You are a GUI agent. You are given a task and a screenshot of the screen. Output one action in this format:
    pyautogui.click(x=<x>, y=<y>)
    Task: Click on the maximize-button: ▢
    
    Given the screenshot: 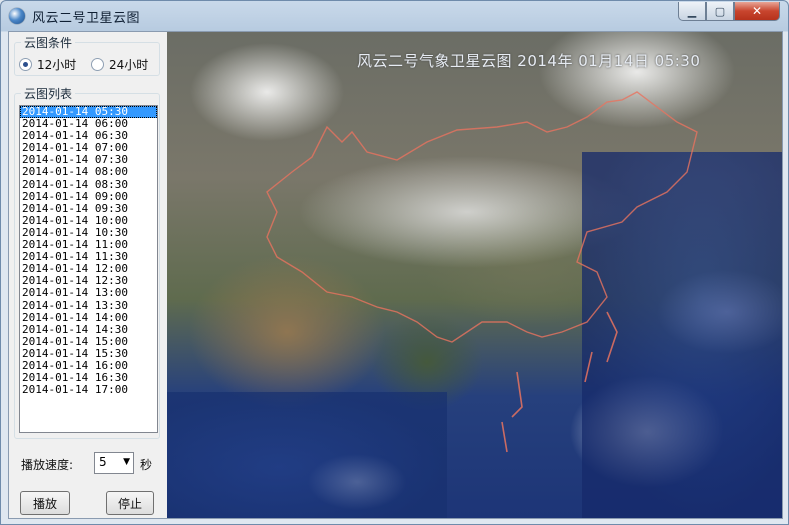 What is the action you would take?
    pyautogui.click(x=720, y=11)
    